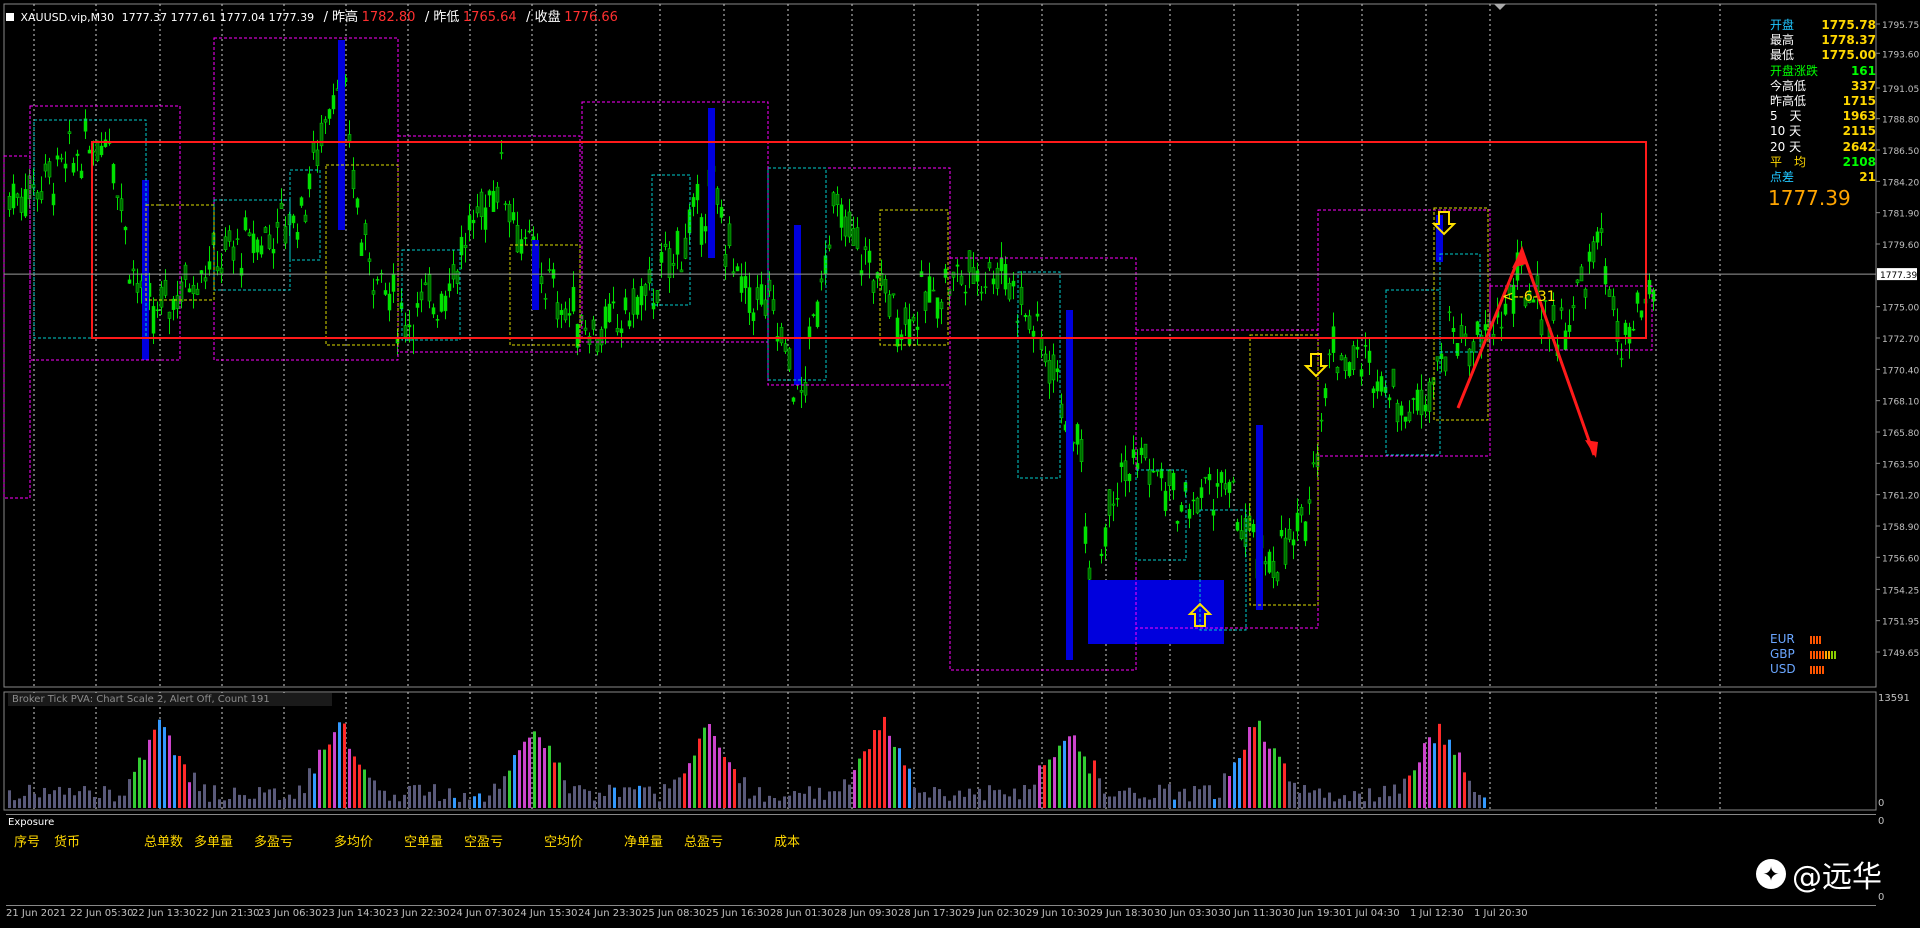 The width and height of the screenshot is (1920, 928). Describe the element at coordinates (1859, 101) in the screenshot. I see `info-value: 1715` at that location.